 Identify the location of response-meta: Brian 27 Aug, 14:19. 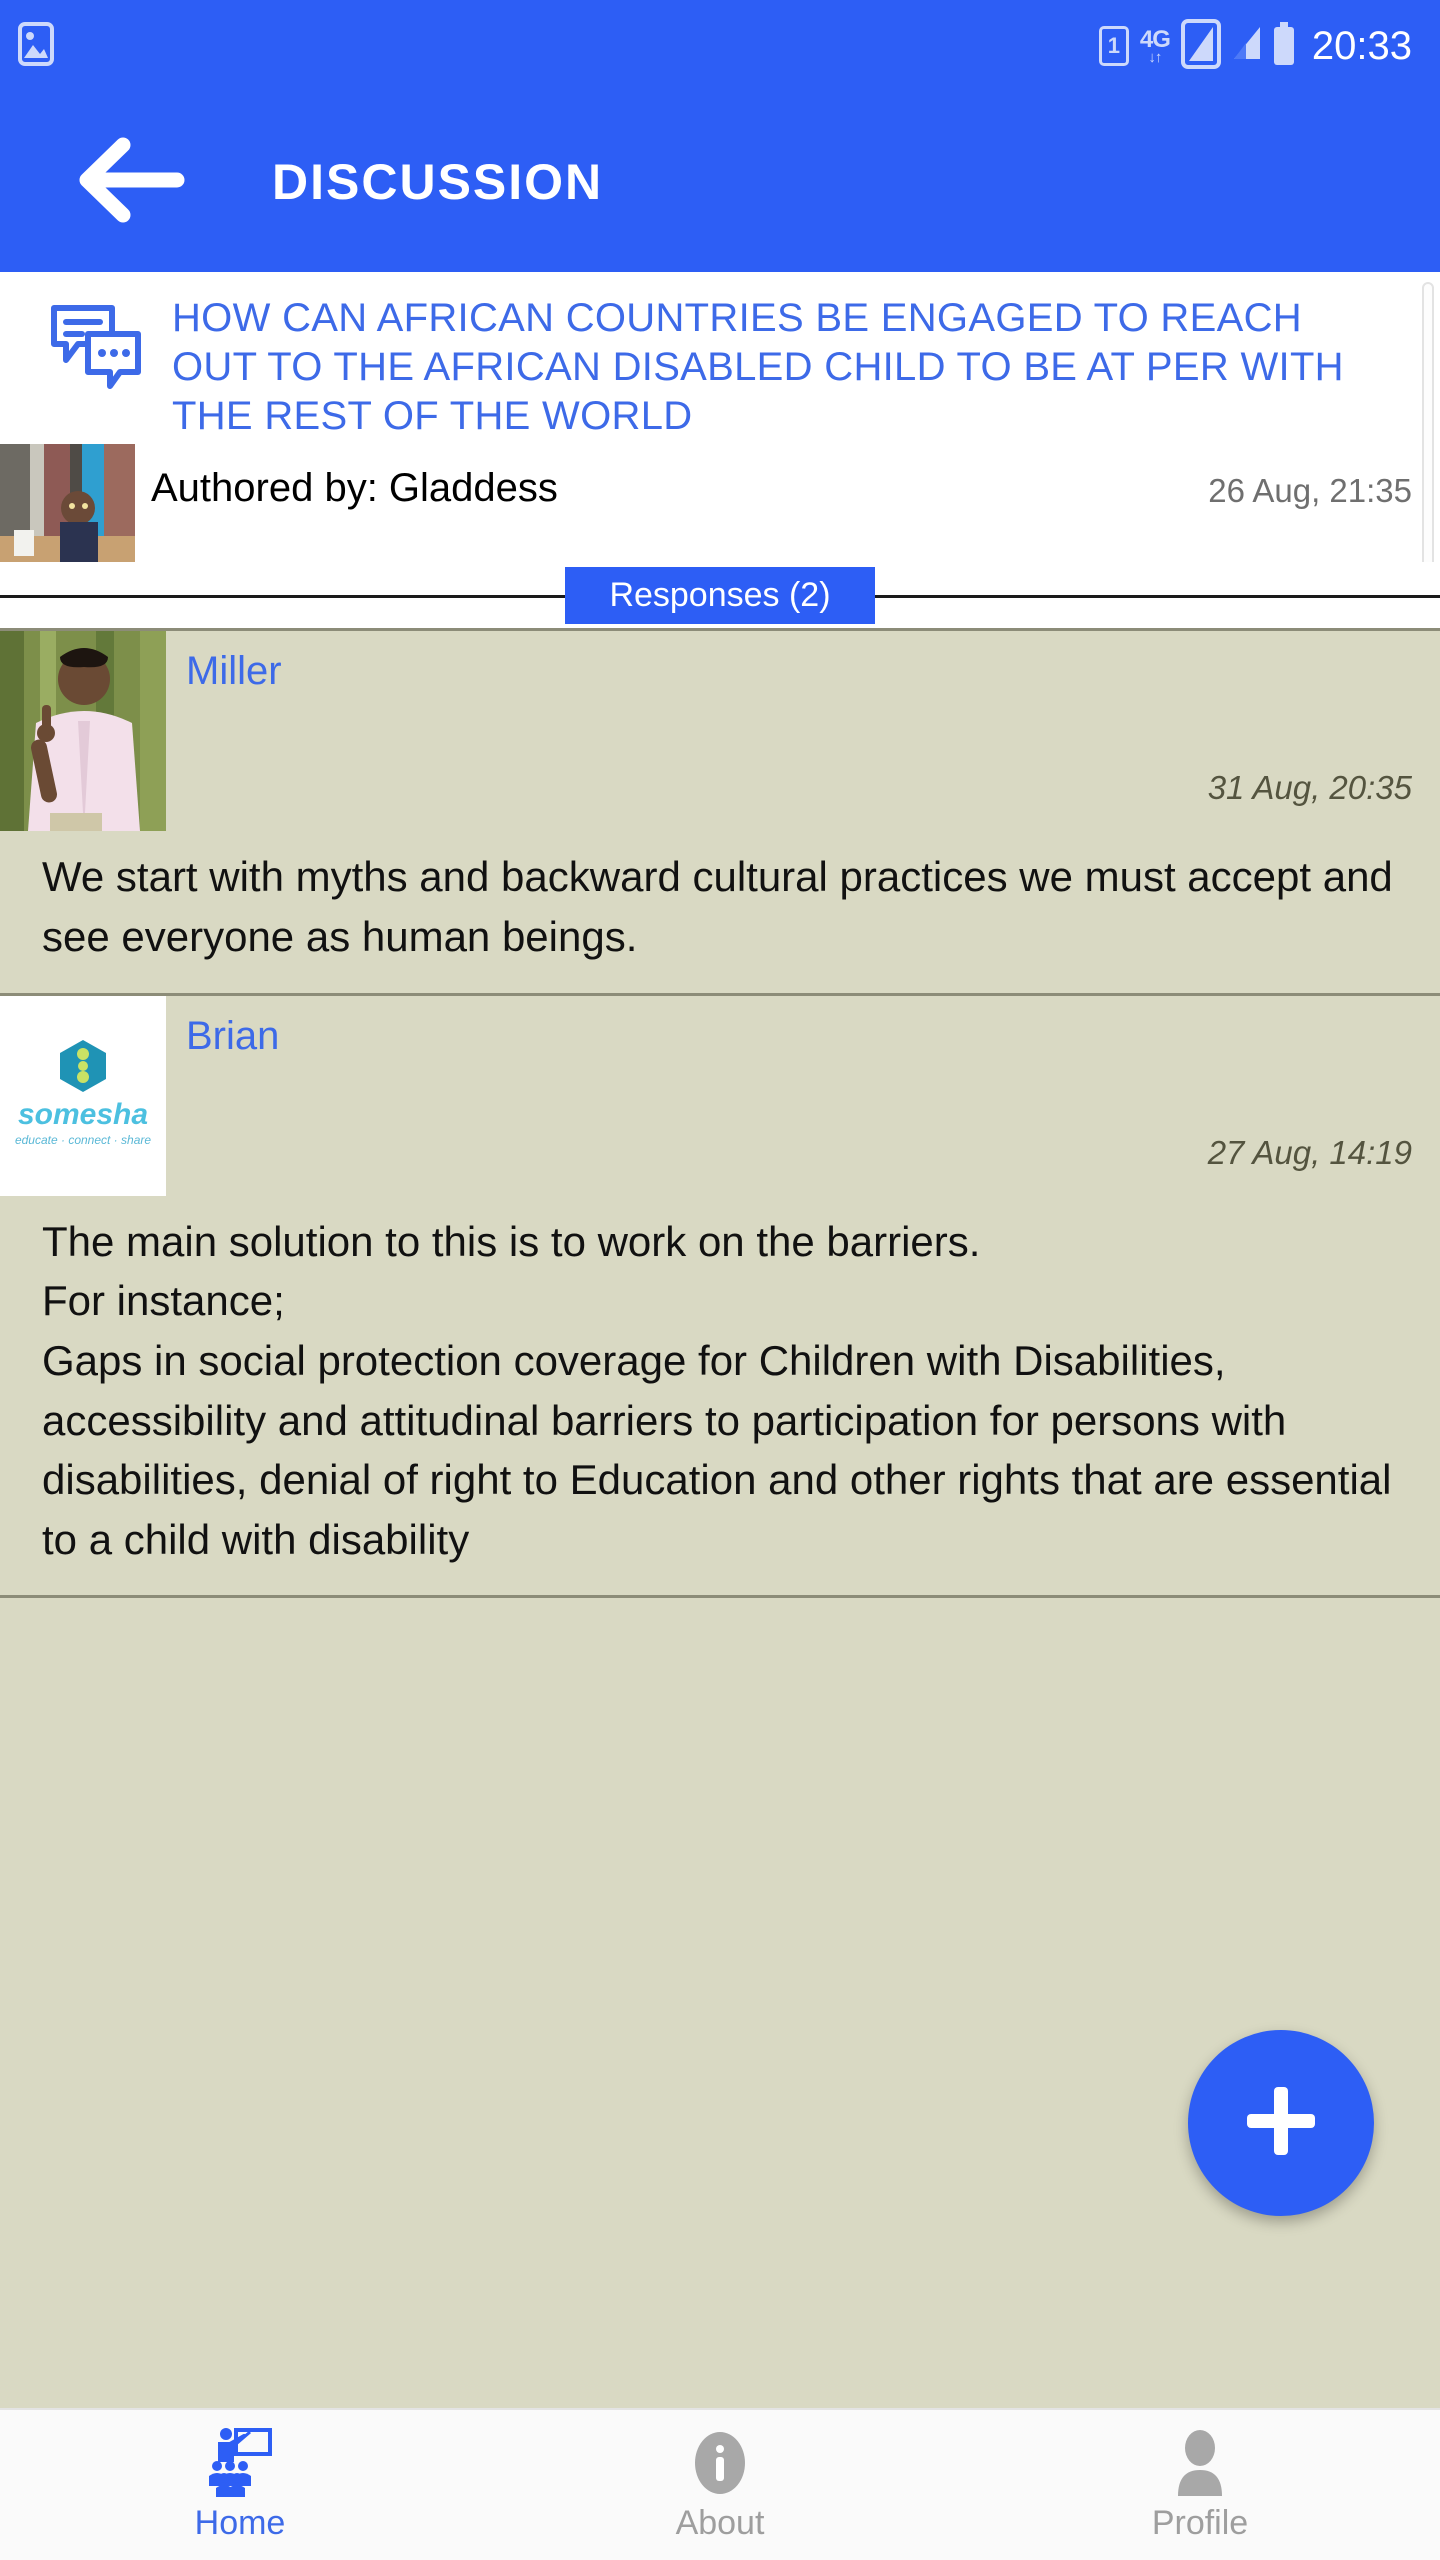
(803, 1096).